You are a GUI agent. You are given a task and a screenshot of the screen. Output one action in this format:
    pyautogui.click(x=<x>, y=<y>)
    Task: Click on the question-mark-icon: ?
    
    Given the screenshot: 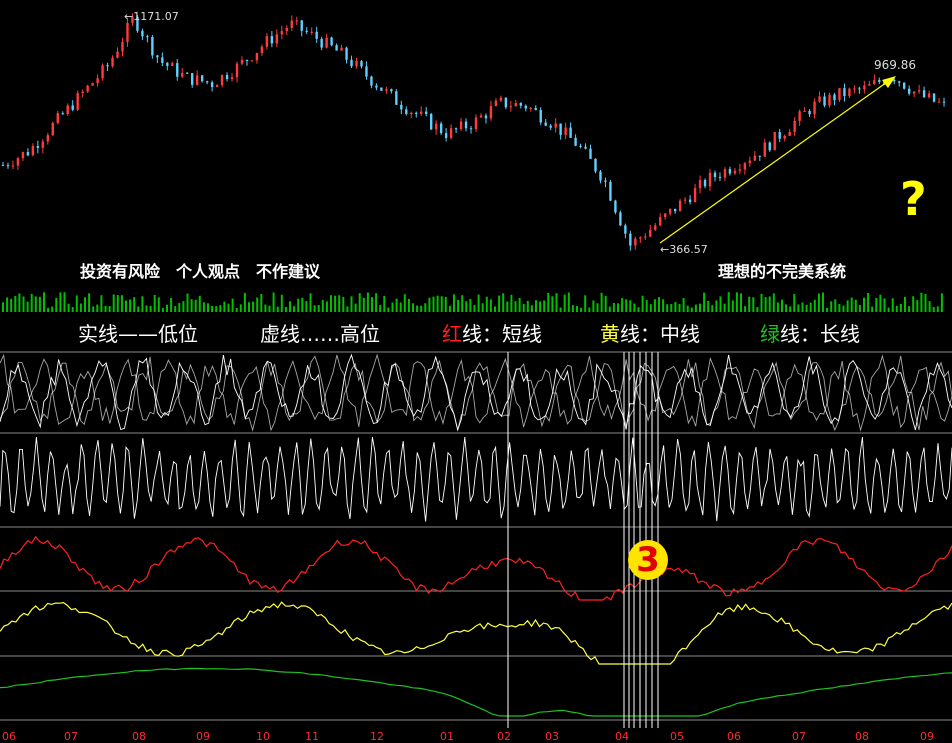 What is the action you would take?
    pyautogui.click(x=913, y=199)
    